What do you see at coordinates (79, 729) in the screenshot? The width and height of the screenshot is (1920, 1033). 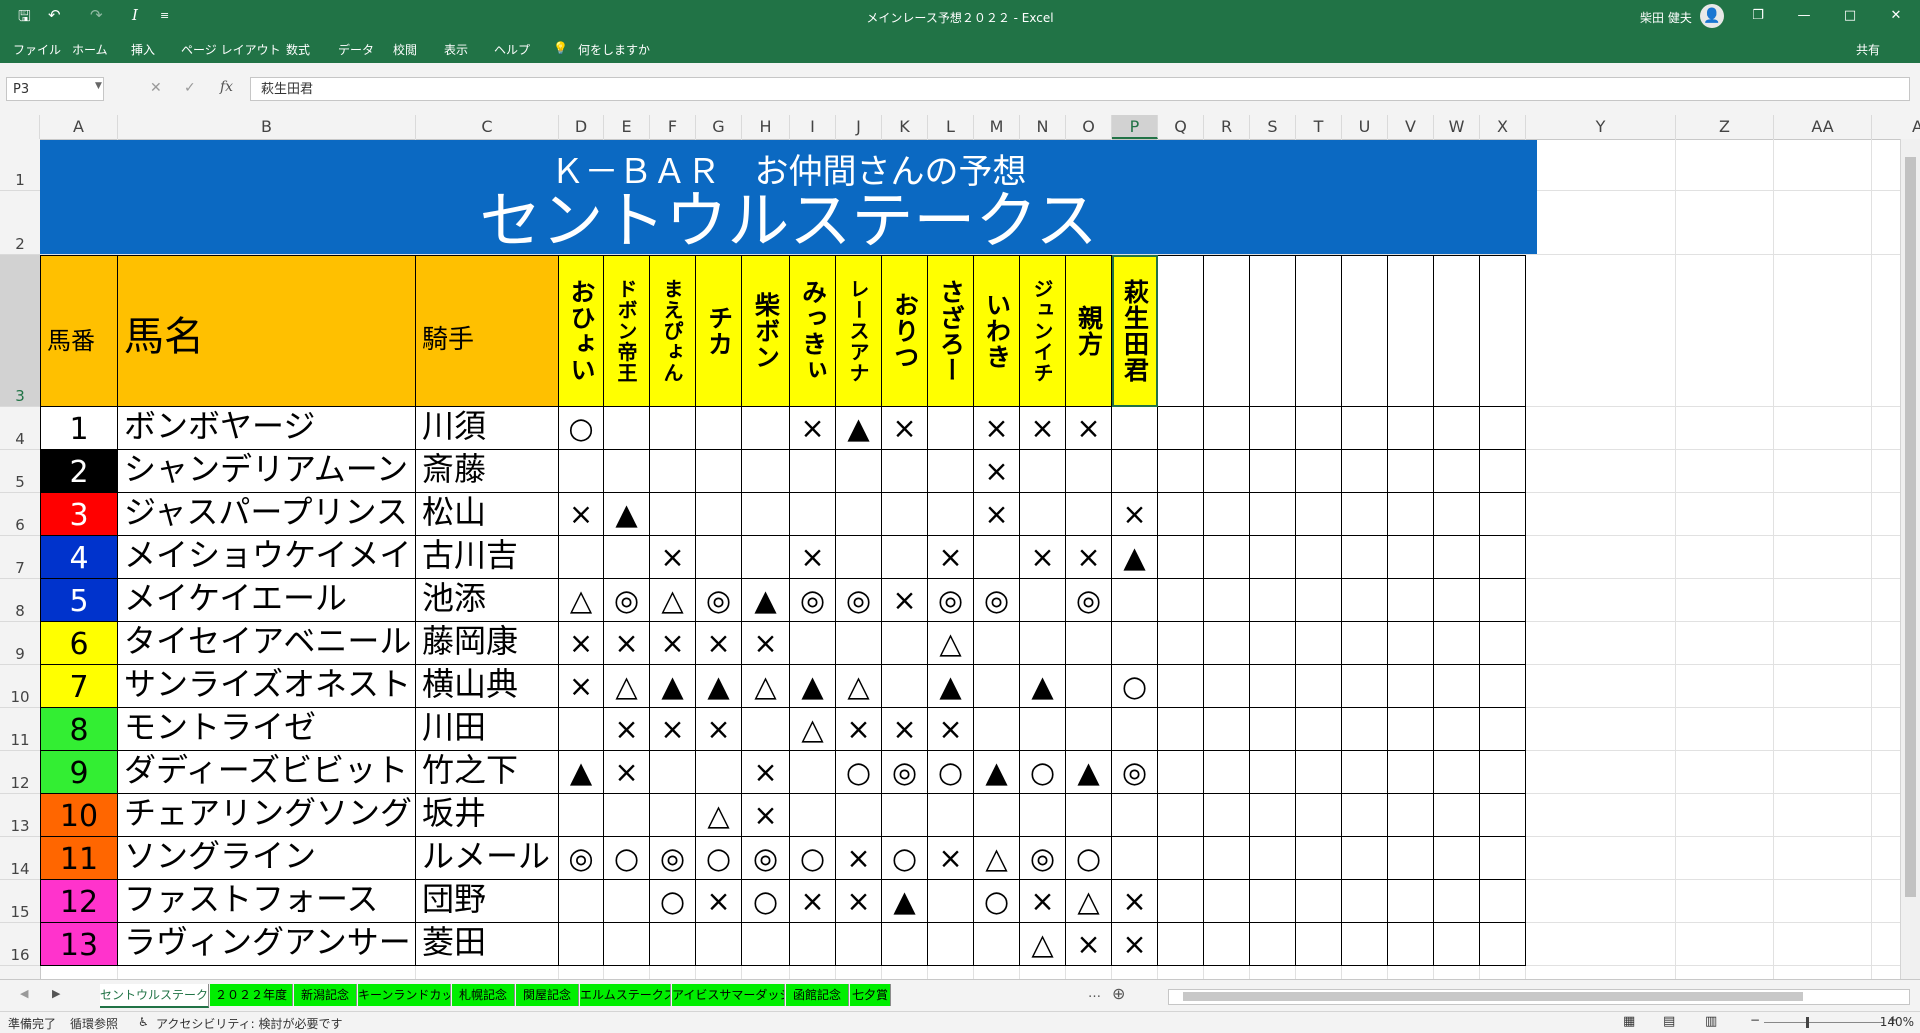 I see `horse-number-cell: 8` at bounding box center [79, 729].